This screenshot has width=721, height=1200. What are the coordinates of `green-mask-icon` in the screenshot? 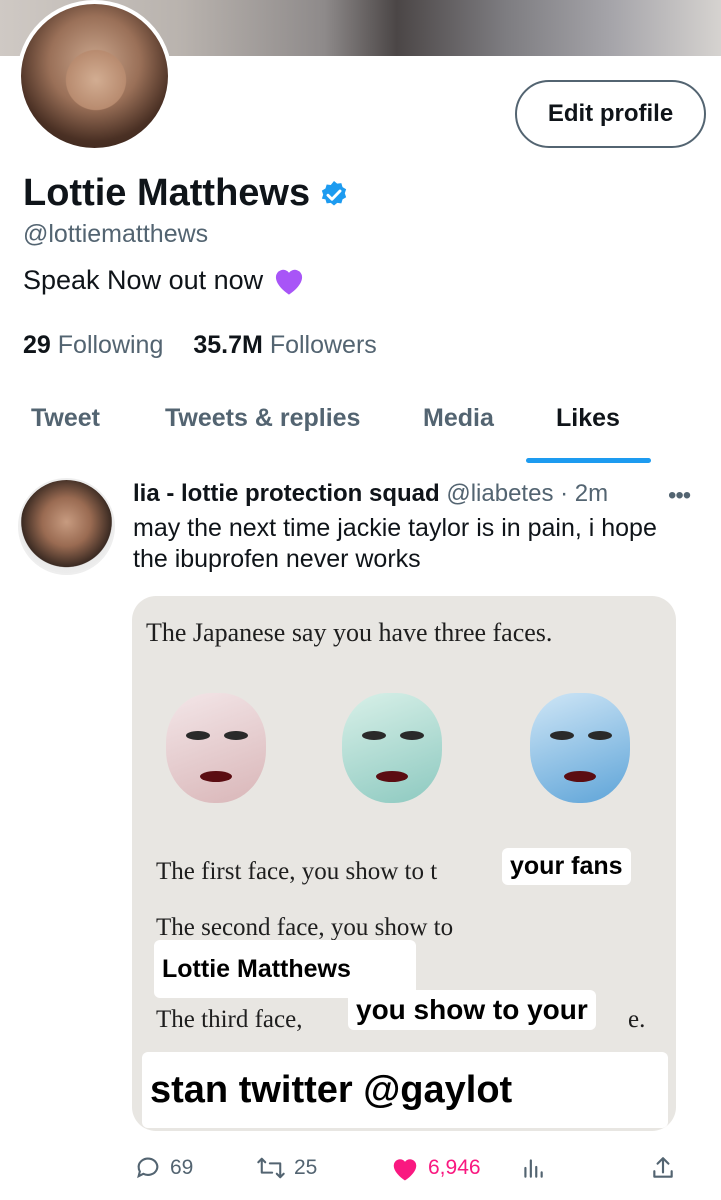 It's located at (392, 748).